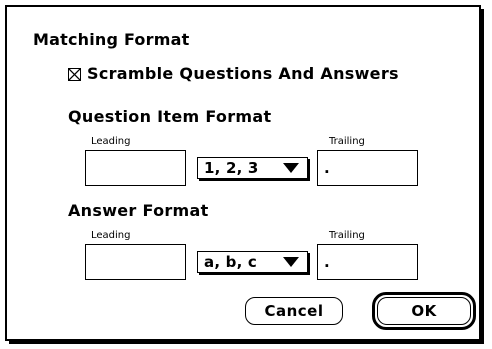  Describe the element at coordinates (231, 168) in the screenshot. I see `question-numbering-value: 1, 2, 3` at that location.